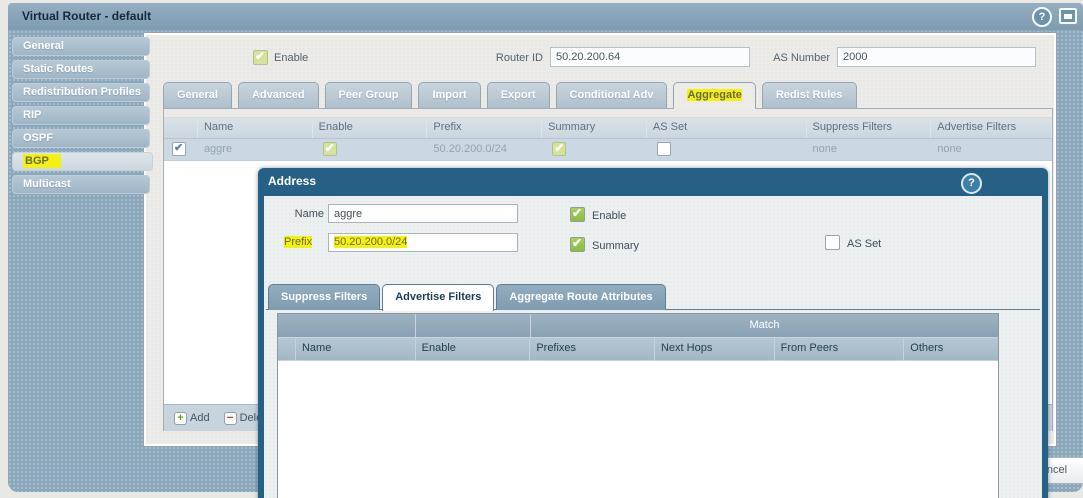 This screenshot has height=498, width=1083. I want to click on as-number-input, so click(936, 57).